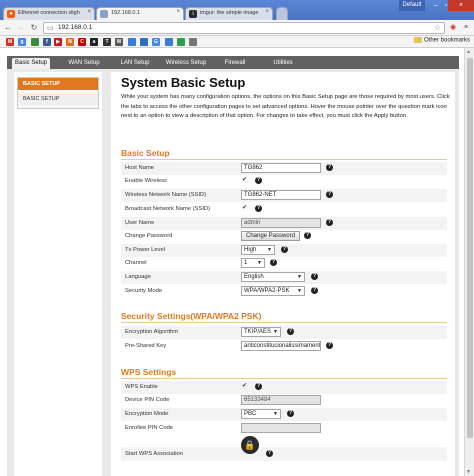 The height and width of the screenshot is (476, 474). What do you see at coordinates (149, 428) in the screenshot?
I see `enrollee-pin-label: Enrollee PIN Code` at bounding box center [149, 428].